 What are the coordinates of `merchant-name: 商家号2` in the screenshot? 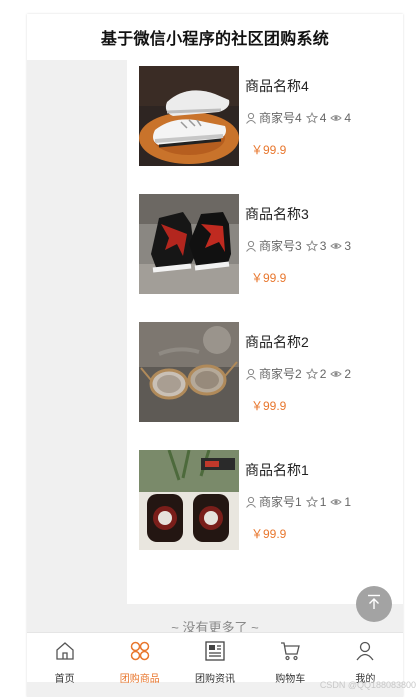 It's located at (280, 374).